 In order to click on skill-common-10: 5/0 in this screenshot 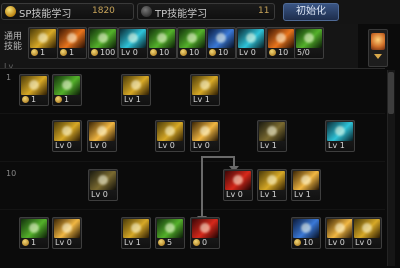, I will do `click(309, 43)`.